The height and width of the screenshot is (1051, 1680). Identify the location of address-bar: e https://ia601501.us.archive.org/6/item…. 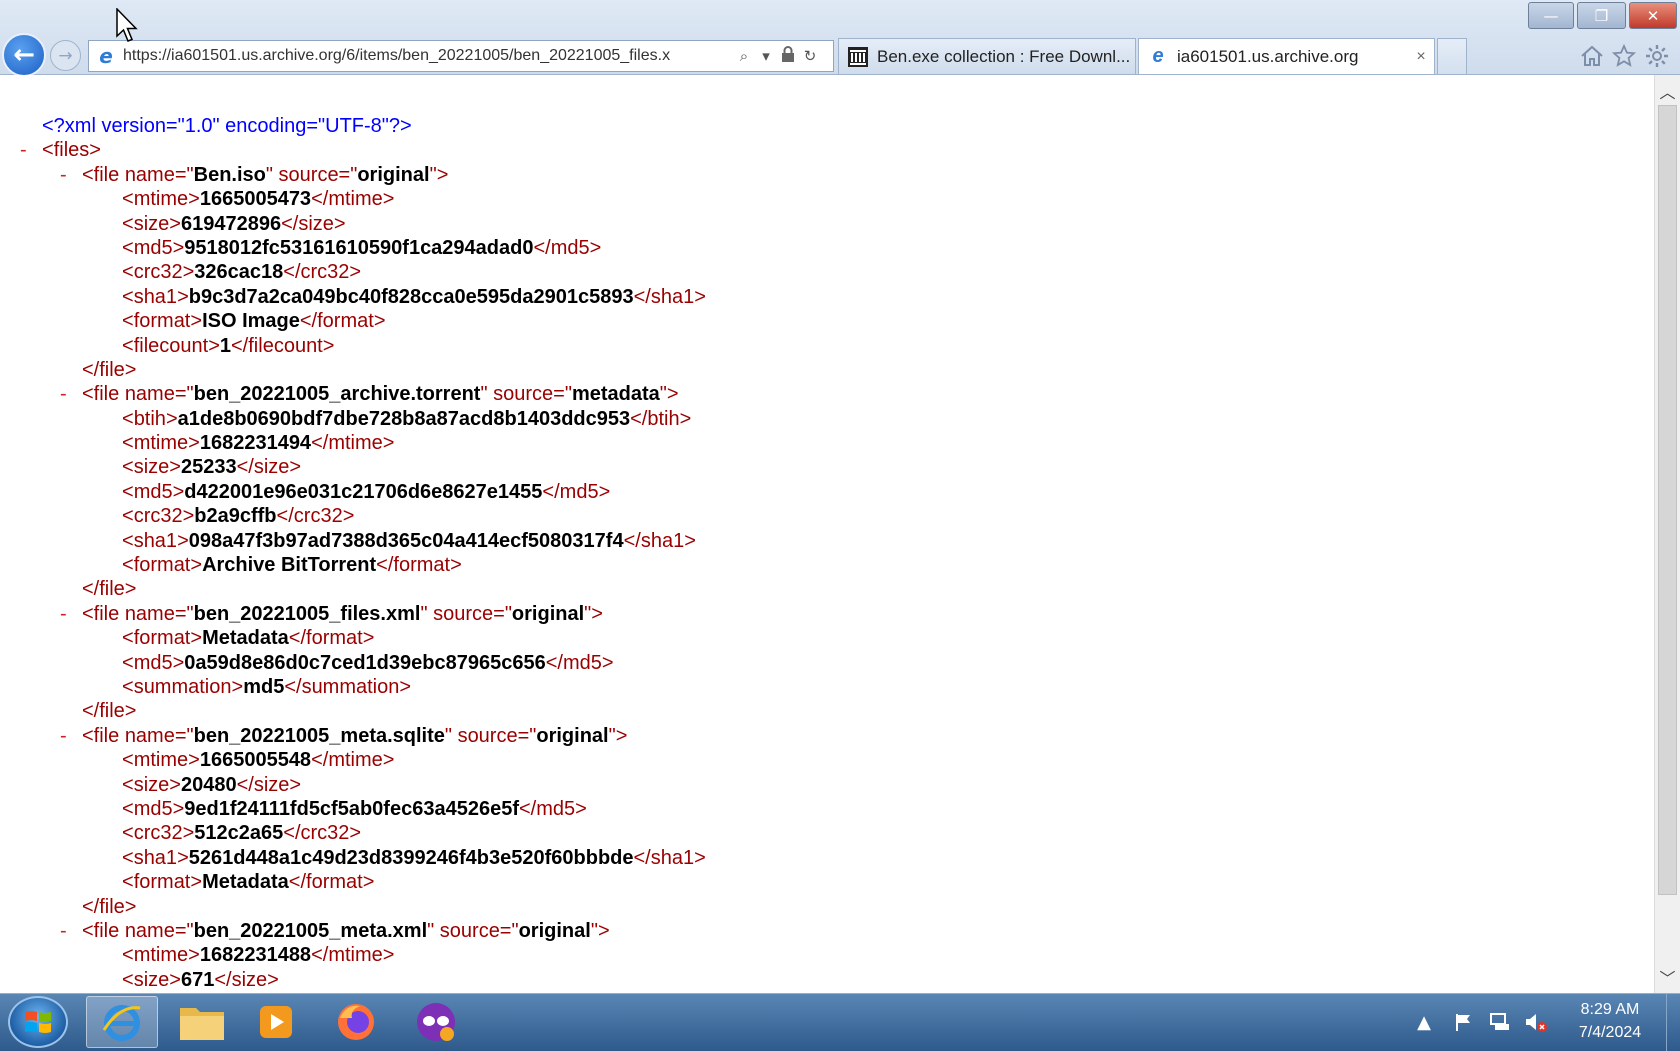
(461, 56).